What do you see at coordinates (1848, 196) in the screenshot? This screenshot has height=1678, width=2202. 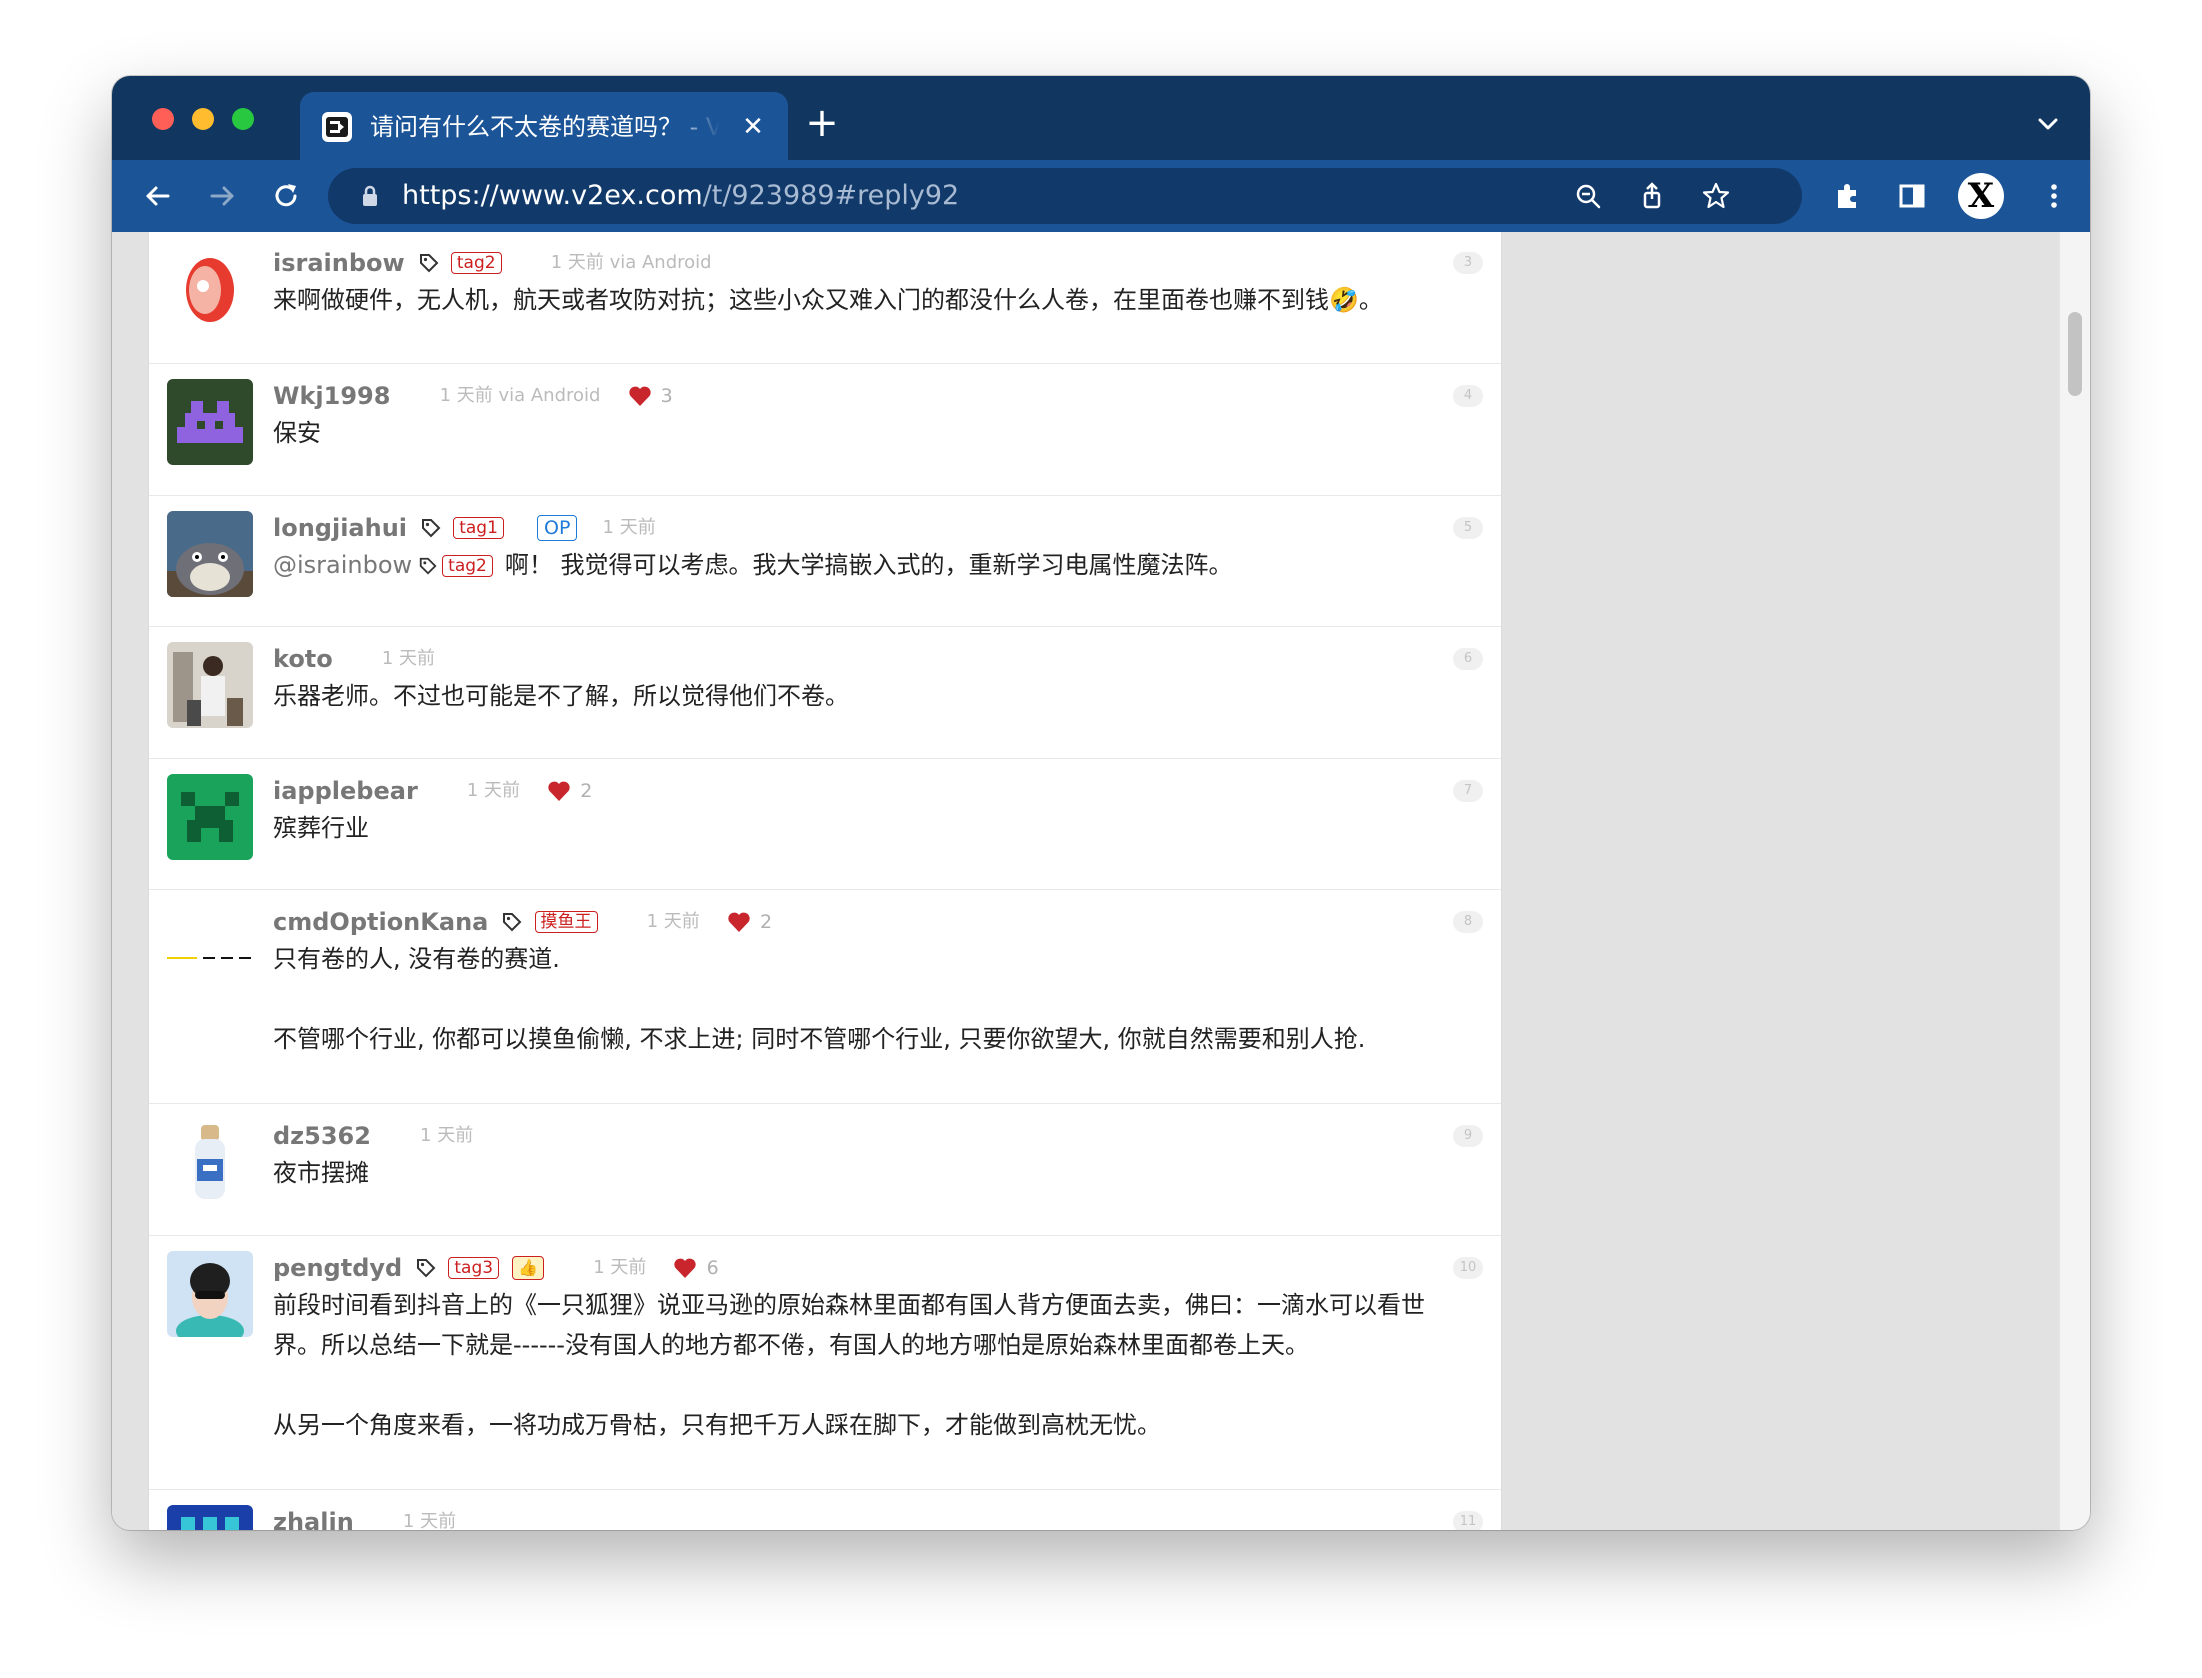 I see `extensions-puzzle-icon` at bounding box center [1848, 196].